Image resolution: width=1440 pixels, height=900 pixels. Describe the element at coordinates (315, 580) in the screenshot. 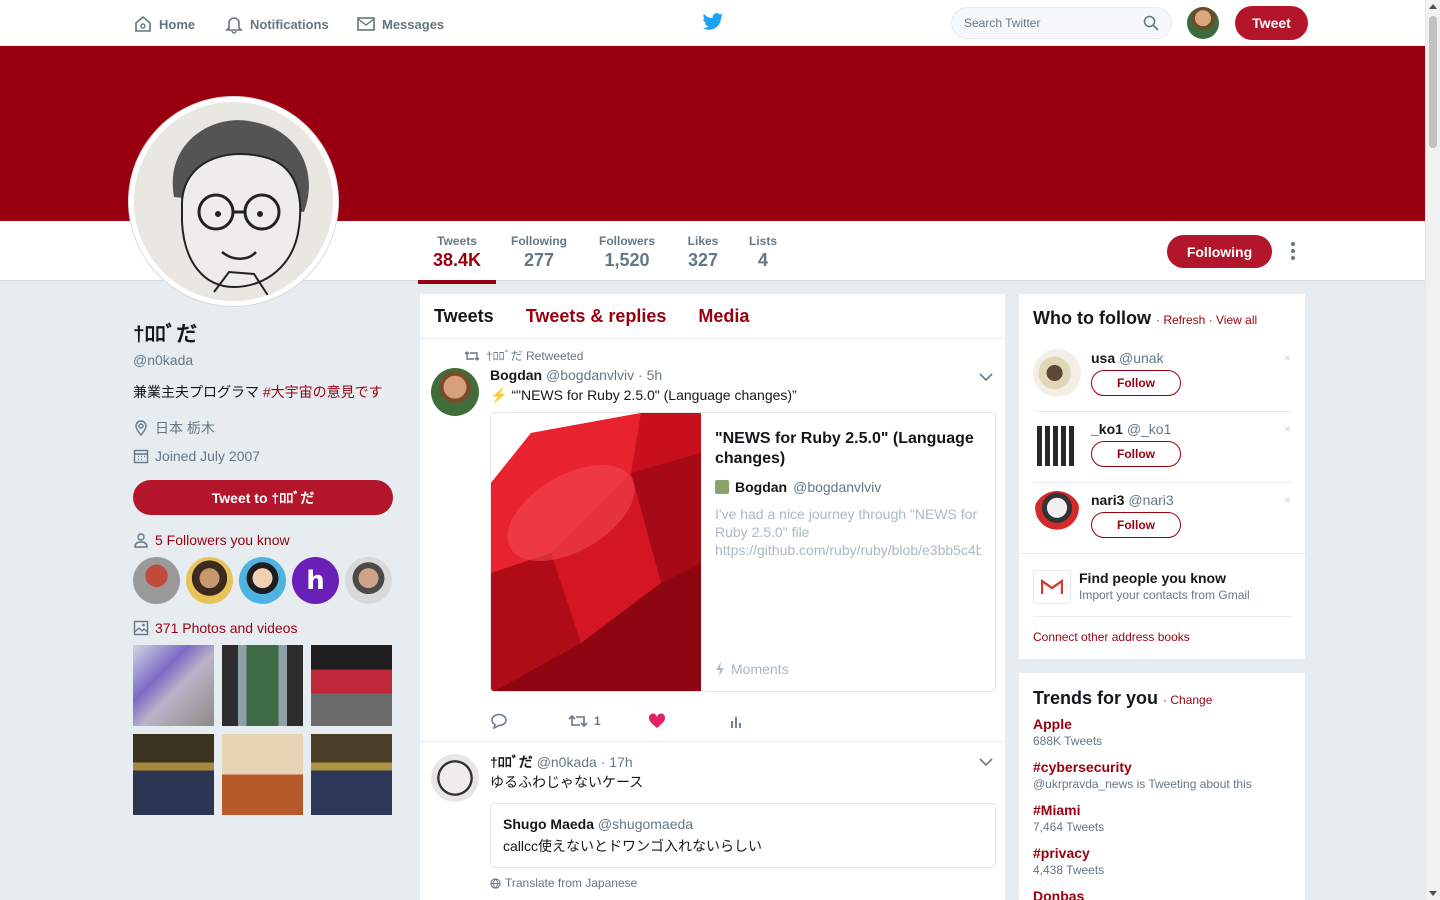

I see `follower-avatar: h` at that location.